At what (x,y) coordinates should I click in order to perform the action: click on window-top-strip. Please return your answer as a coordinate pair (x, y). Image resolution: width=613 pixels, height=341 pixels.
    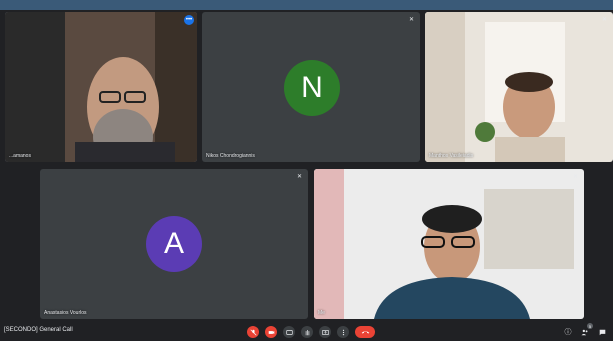
    Looking at the image, I should click on (306, 5).